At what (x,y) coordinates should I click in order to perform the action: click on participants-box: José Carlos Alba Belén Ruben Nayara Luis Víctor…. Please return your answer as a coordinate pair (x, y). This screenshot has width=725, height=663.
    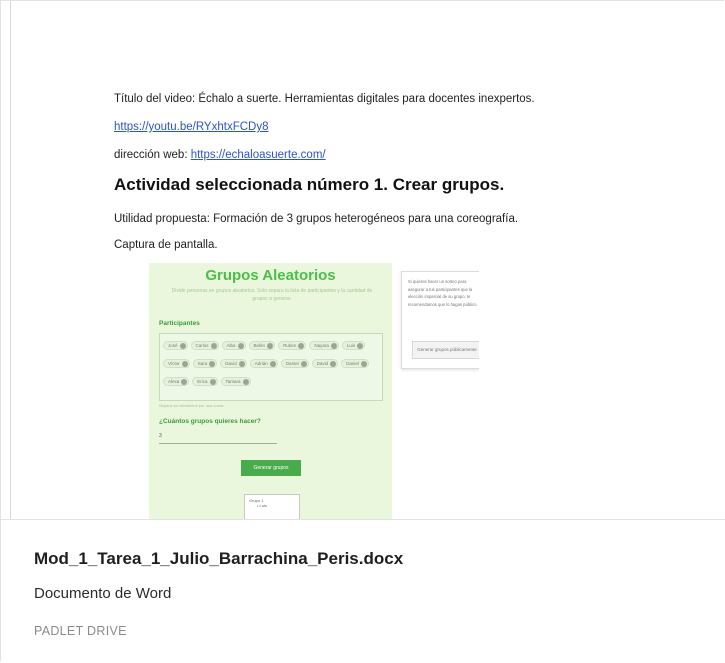
    Looking at the image, I should click on (271, 367).